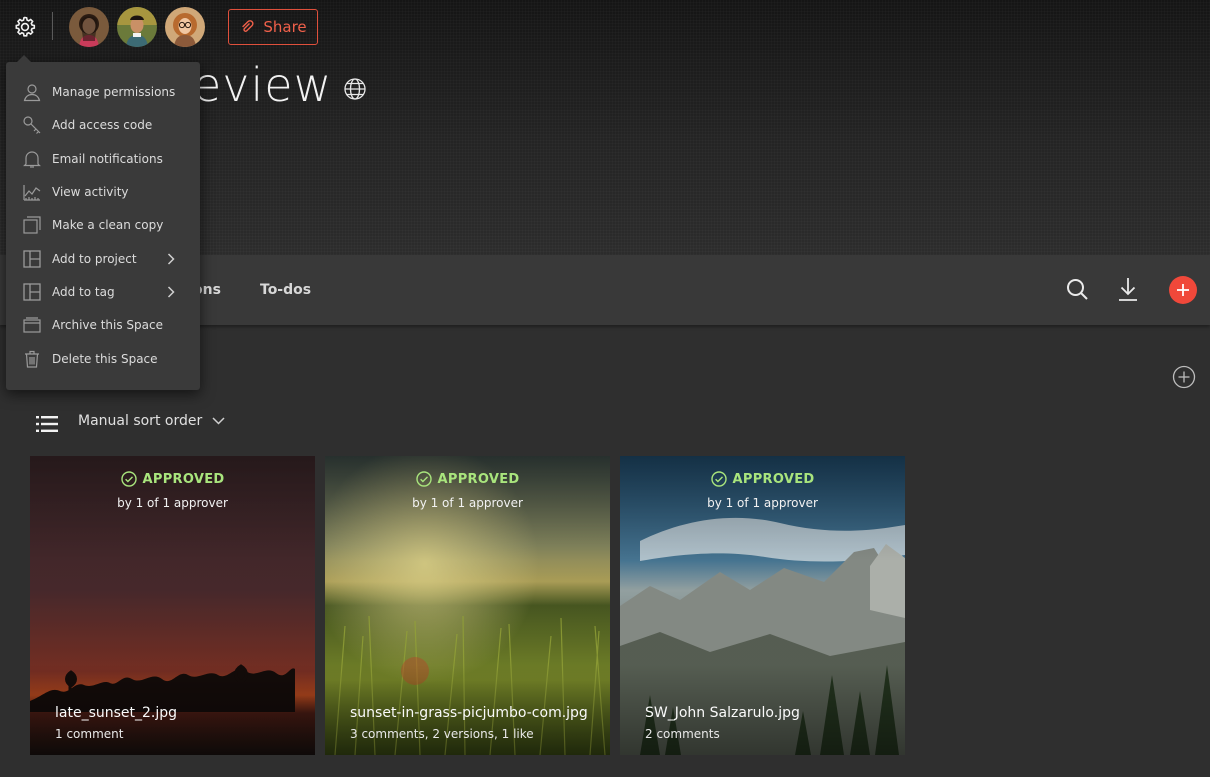 Image resolution: width=1210 pixels, height=777 pixels. I want to click on menu-item-label: Add to tag, so click(83, 292).